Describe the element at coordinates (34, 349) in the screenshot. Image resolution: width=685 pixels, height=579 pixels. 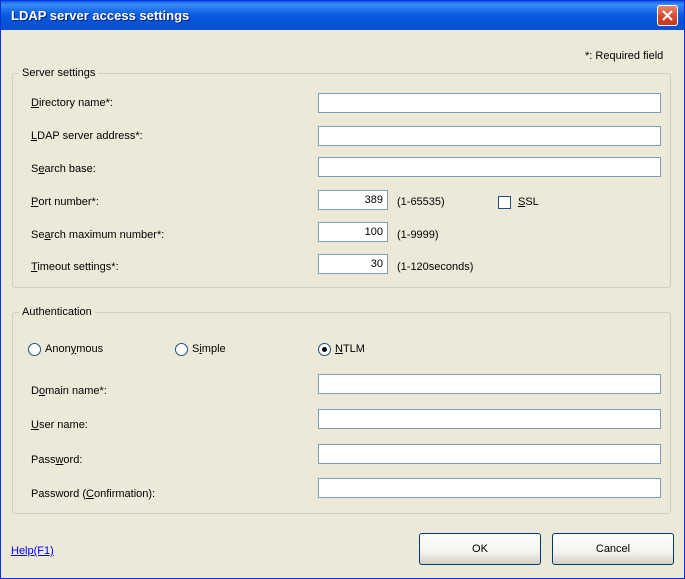
I see `anonymous-radio` at that location.